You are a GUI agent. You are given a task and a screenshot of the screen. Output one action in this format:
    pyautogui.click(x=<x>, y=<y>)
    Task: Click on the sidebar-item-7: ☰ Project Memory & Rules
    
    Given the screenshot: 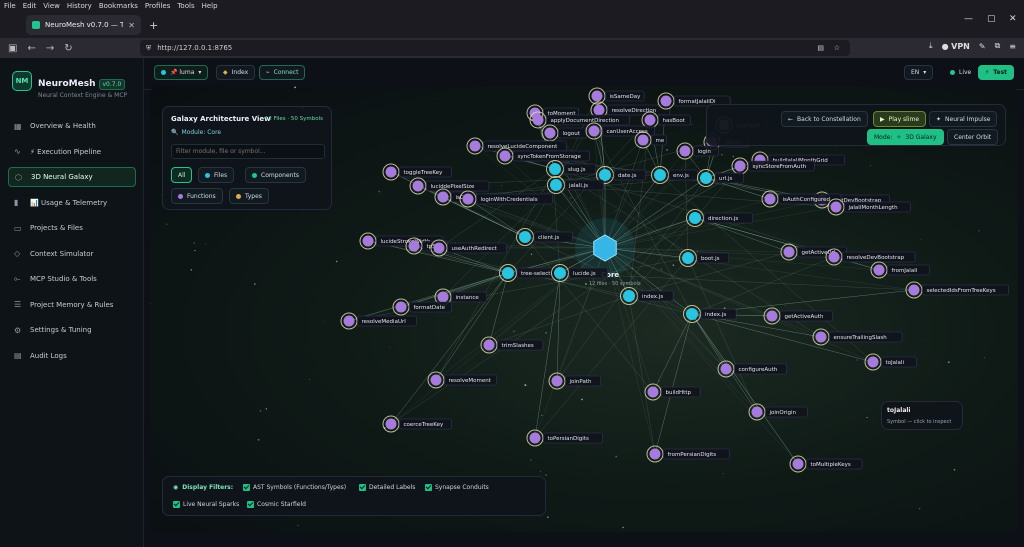 What is the action you would take?
    pyautogui.click(x=72, y=305)
    